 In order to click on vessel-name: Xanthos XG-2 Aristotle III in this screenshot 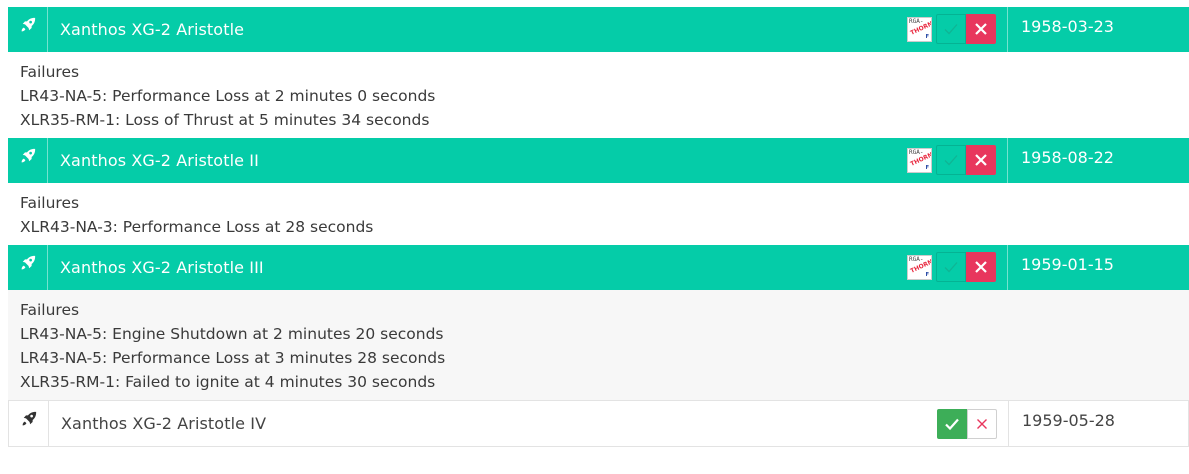, I will do `click(162, 267)`.